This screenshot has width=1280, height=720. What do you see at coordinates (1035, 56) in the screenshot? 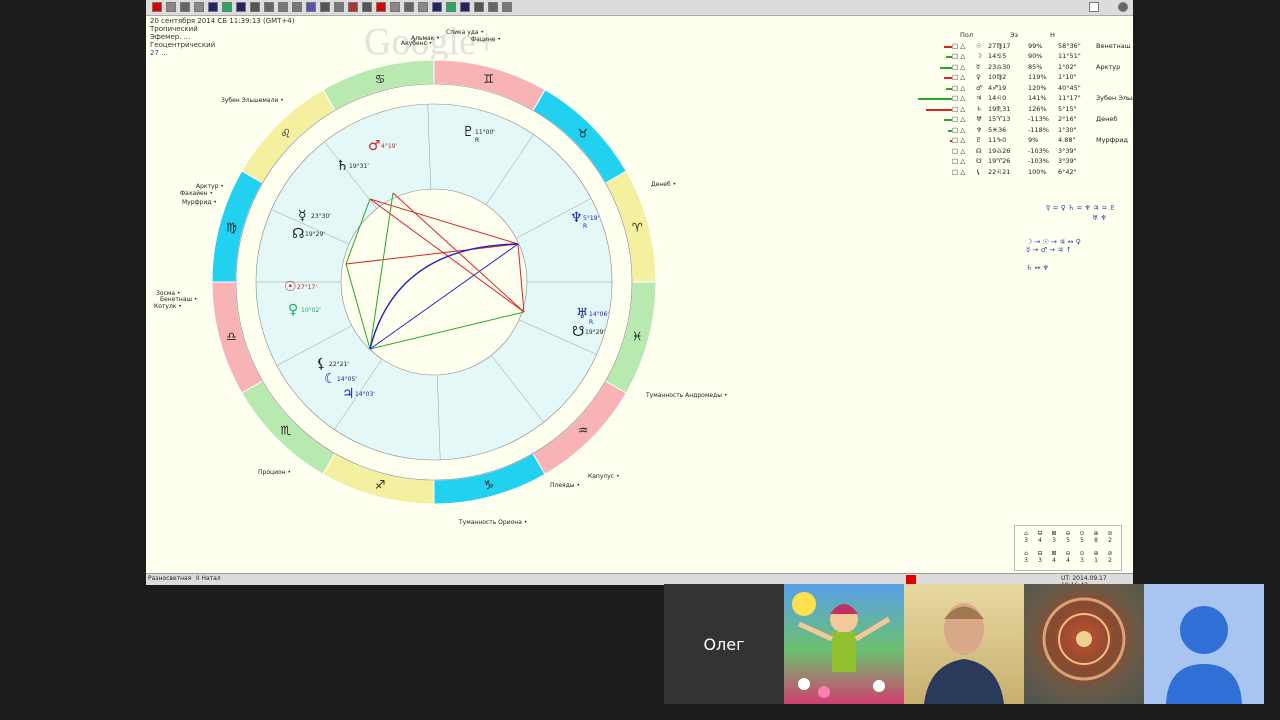
I see `table-cell-pct: 90%` at bounding box center [1035, 56].